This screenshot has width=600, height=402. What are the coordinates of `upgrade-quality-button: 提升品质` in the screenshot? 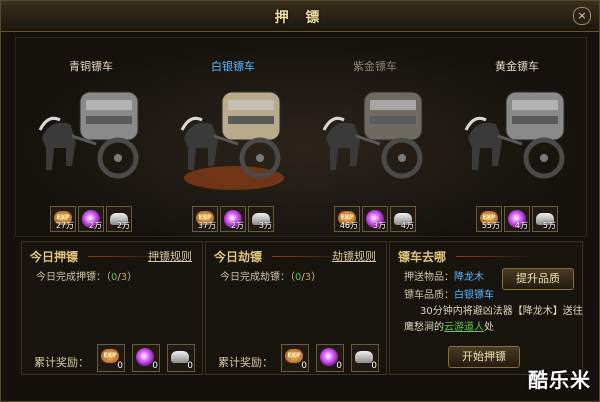 It's located at (538, 279).